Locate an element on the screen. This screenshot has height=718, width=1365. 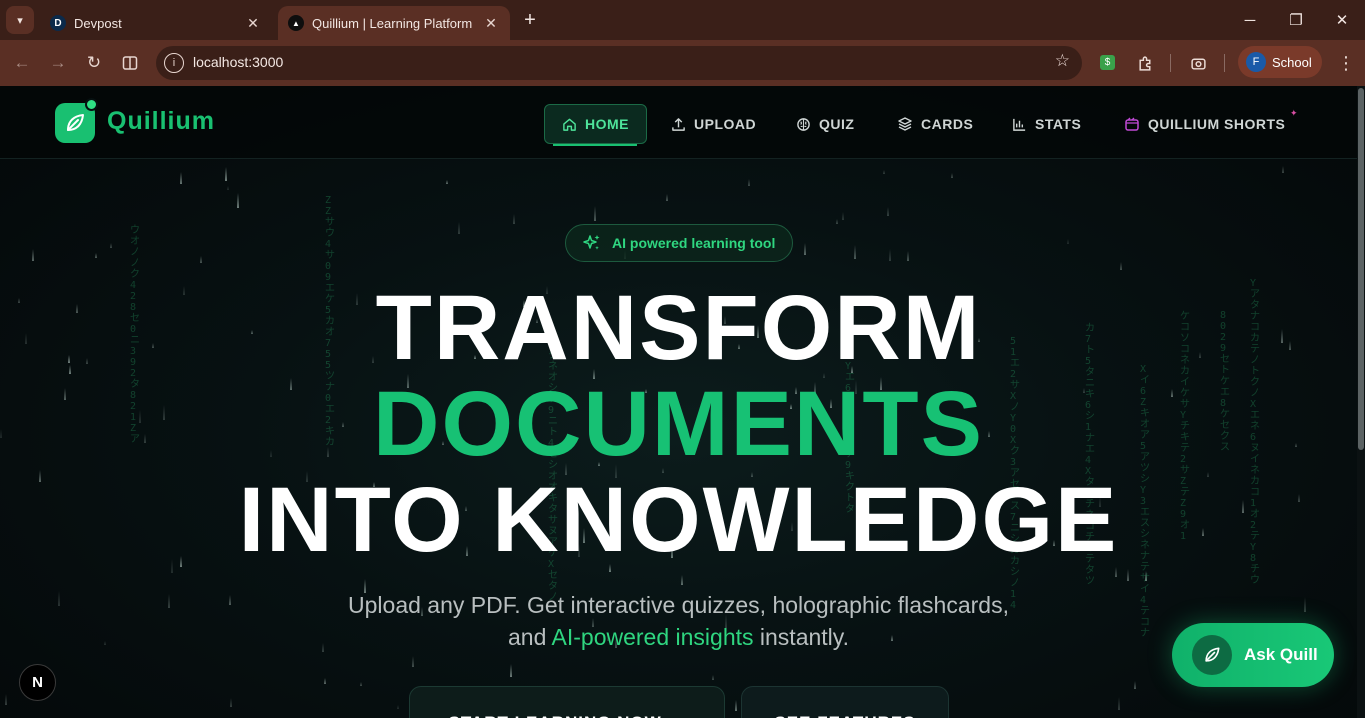
quillium-favicon-icon: ▲ is located at coordinates (296, 23).